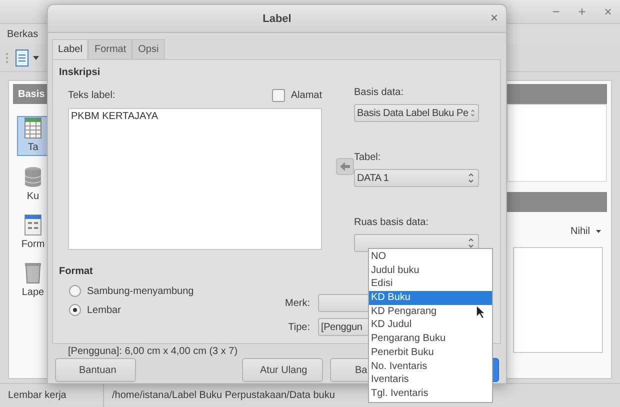 The width and height of the screenshot is (620, 407). Describe the element at coordinates (299, 327) in the screenshot. I see `field-label: Tipe:` at that location.